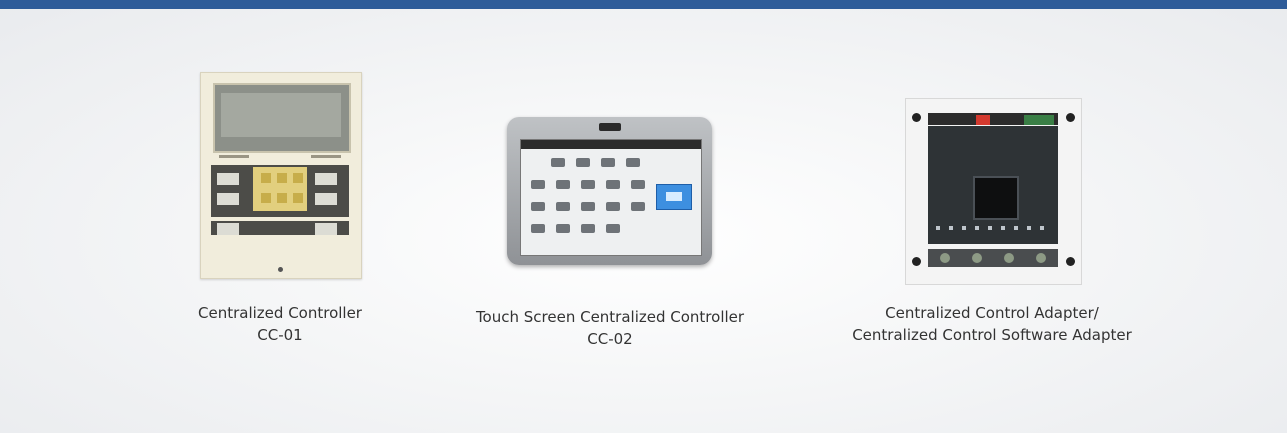  I want to click on product-model: CC-02, so click(610, 339).